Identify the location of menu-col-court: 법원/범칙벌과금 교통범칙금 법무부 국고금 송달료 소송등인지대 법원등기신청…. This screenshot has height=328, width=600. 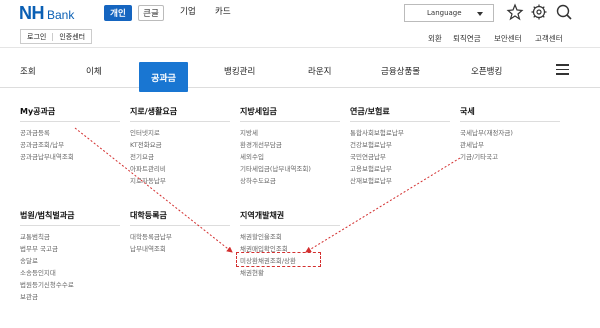
(70, 256).